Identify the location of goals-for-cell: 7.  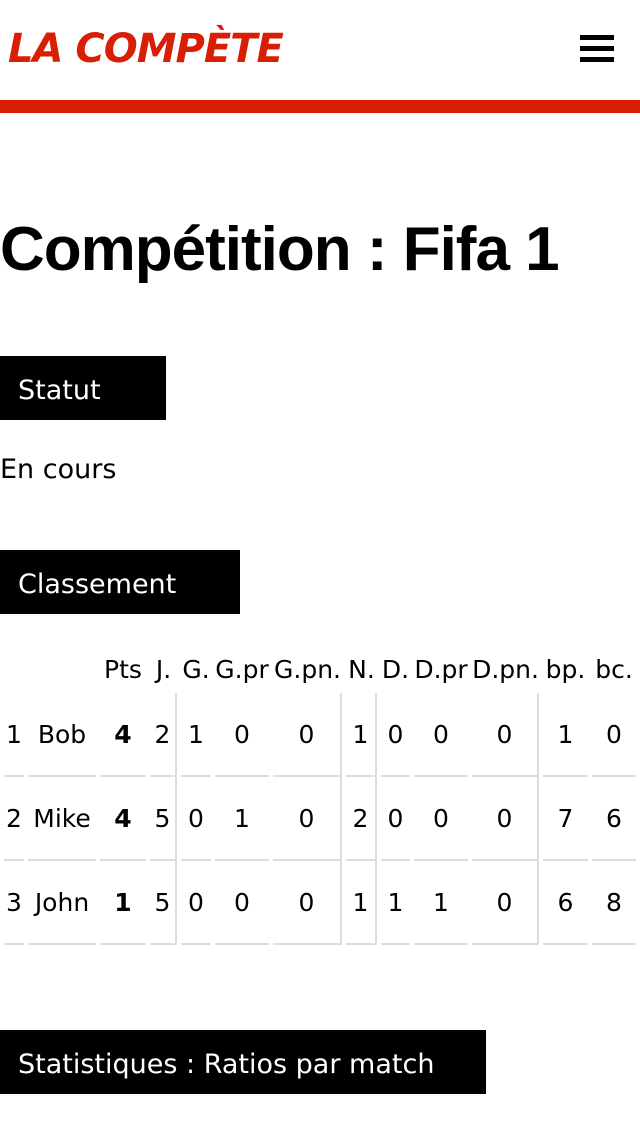
(565, 819).